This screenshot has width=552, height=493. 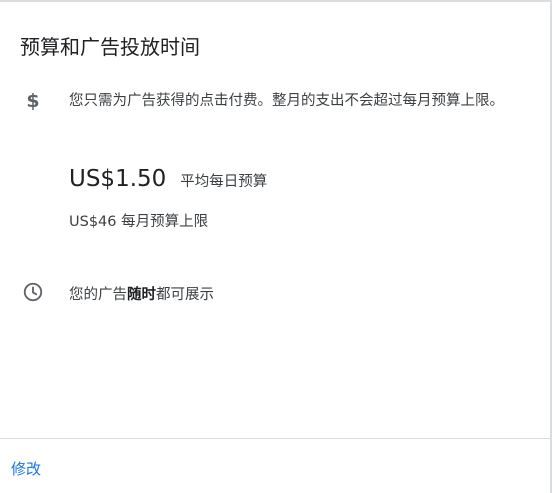 What do you see at coordinates (286, 101) in the screenshot?
I see `budget-description: 您只需为广告获得的点击付费。整月的支出不会超过每月预算上限。` at bounding box center [286, 101].